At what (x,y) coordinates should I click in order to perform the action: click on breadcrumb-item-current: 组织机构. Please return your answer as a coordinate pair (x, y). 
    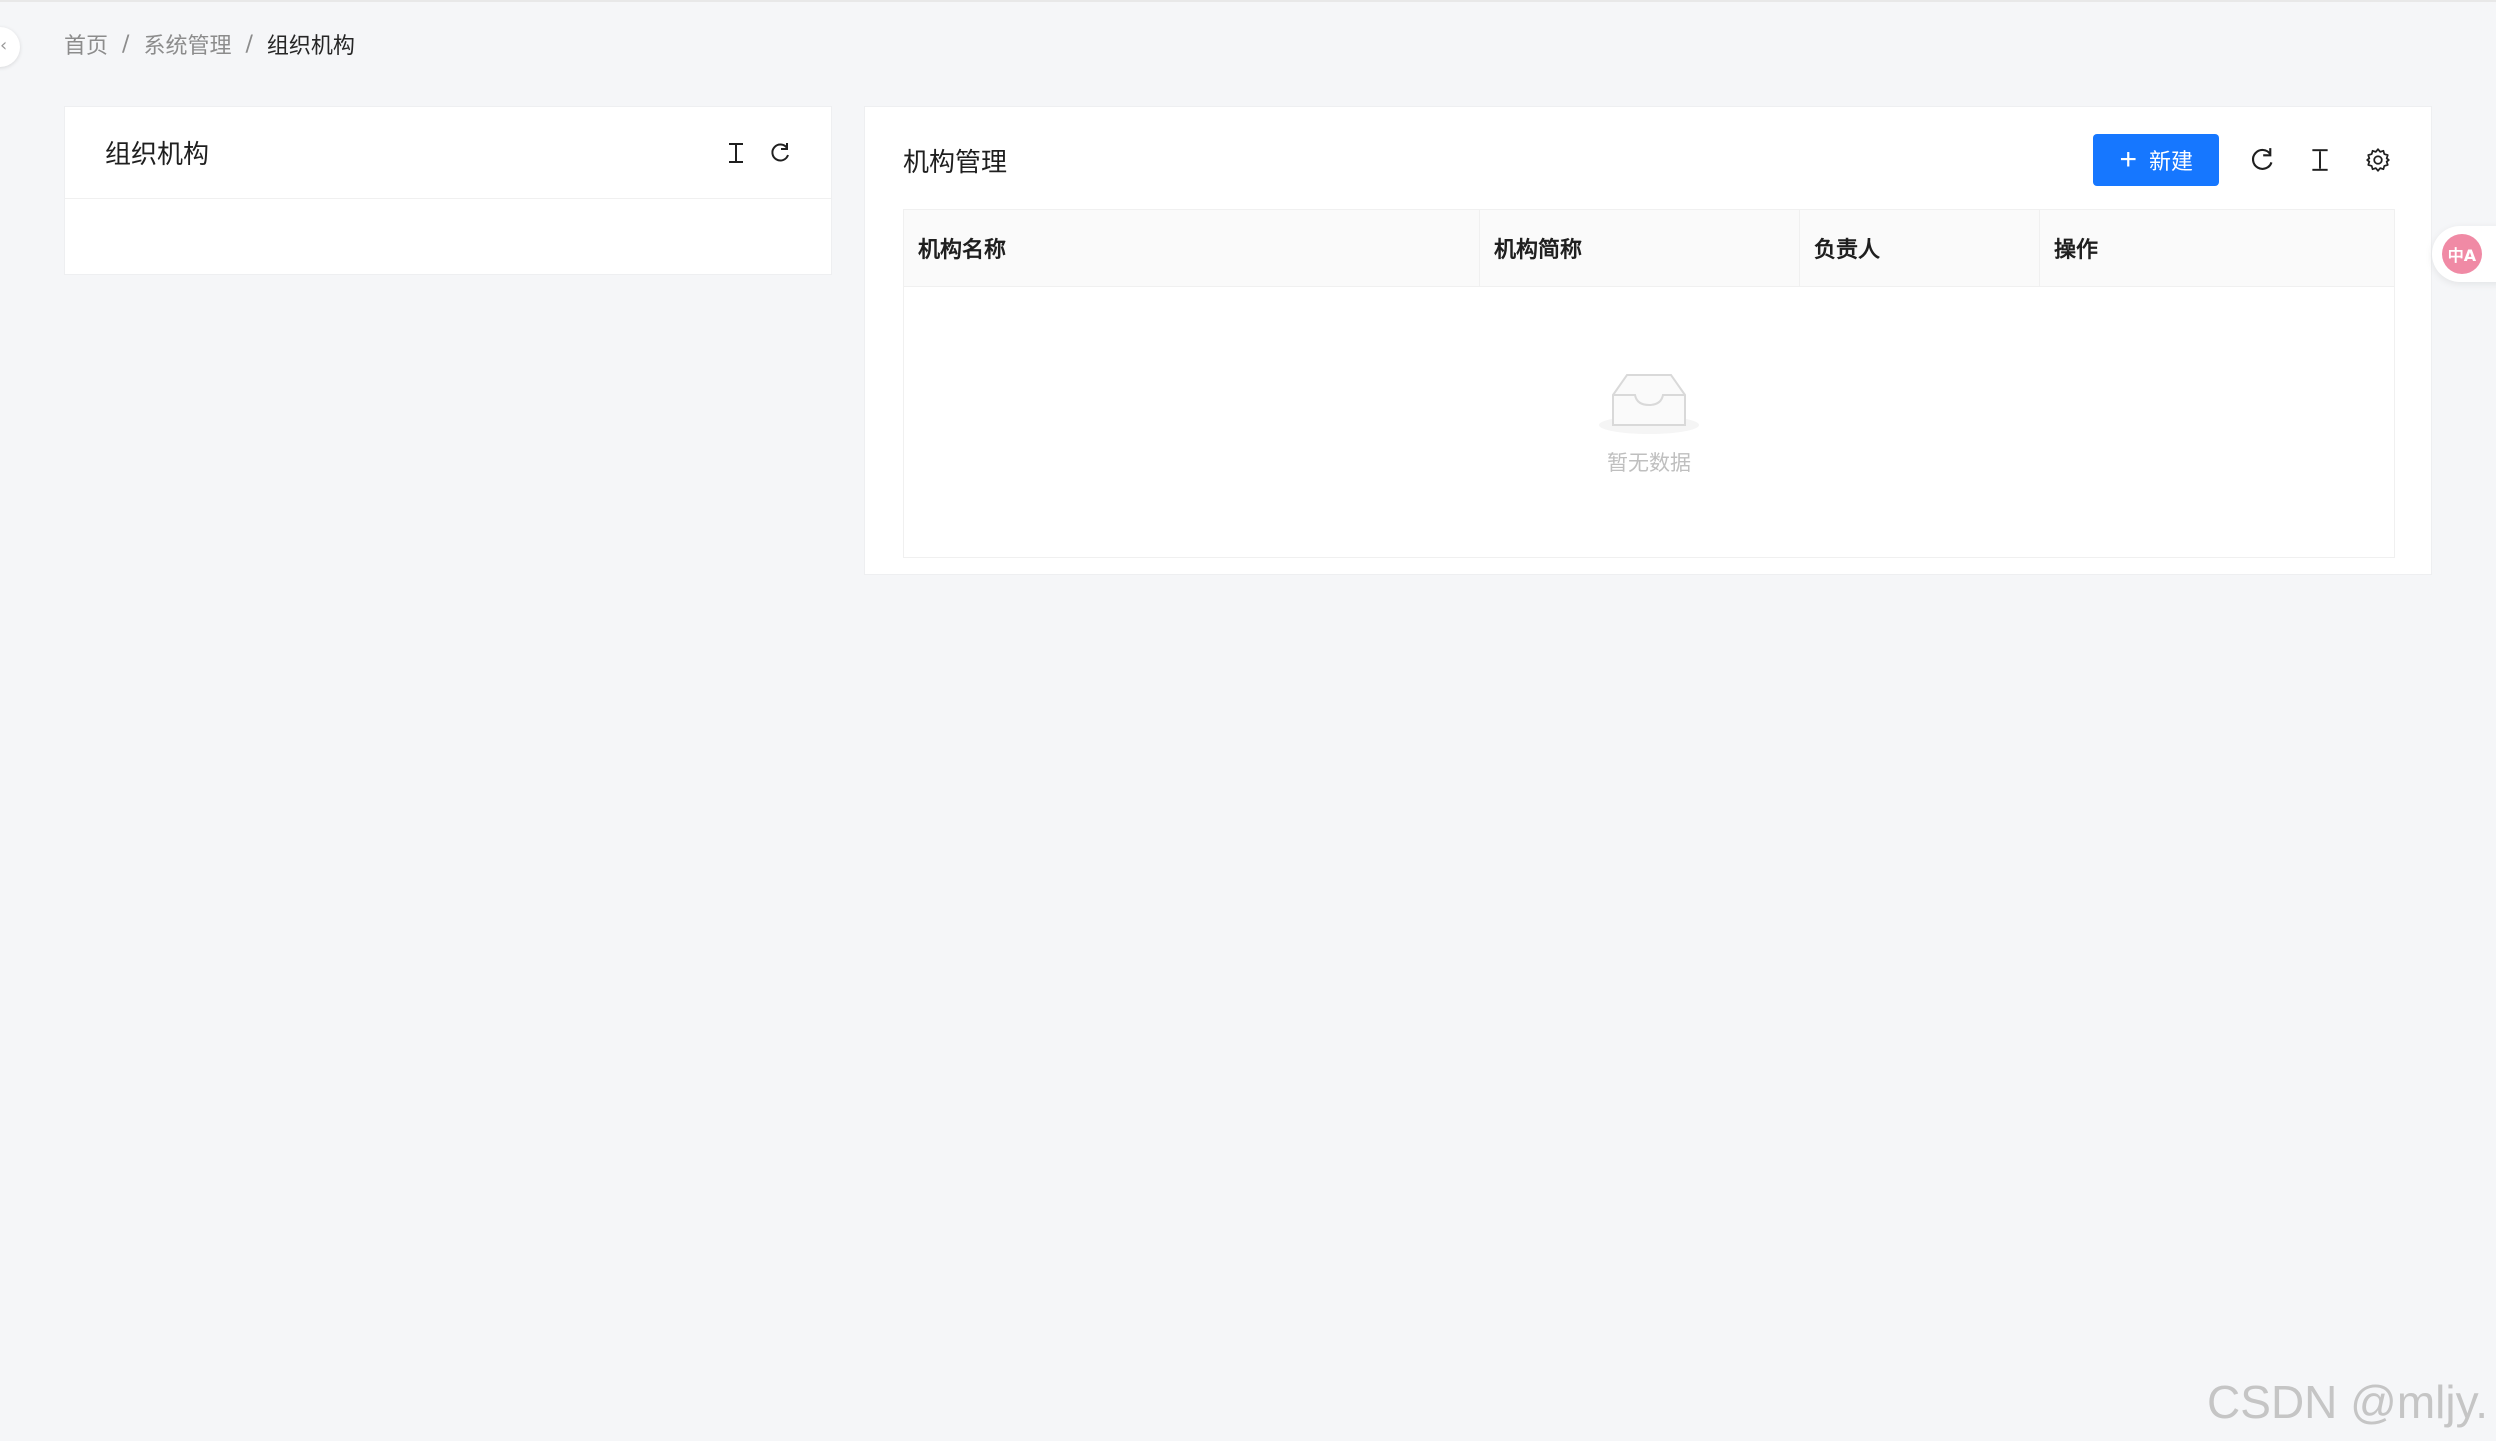
    Looking at the image, I should click on (310, 46).